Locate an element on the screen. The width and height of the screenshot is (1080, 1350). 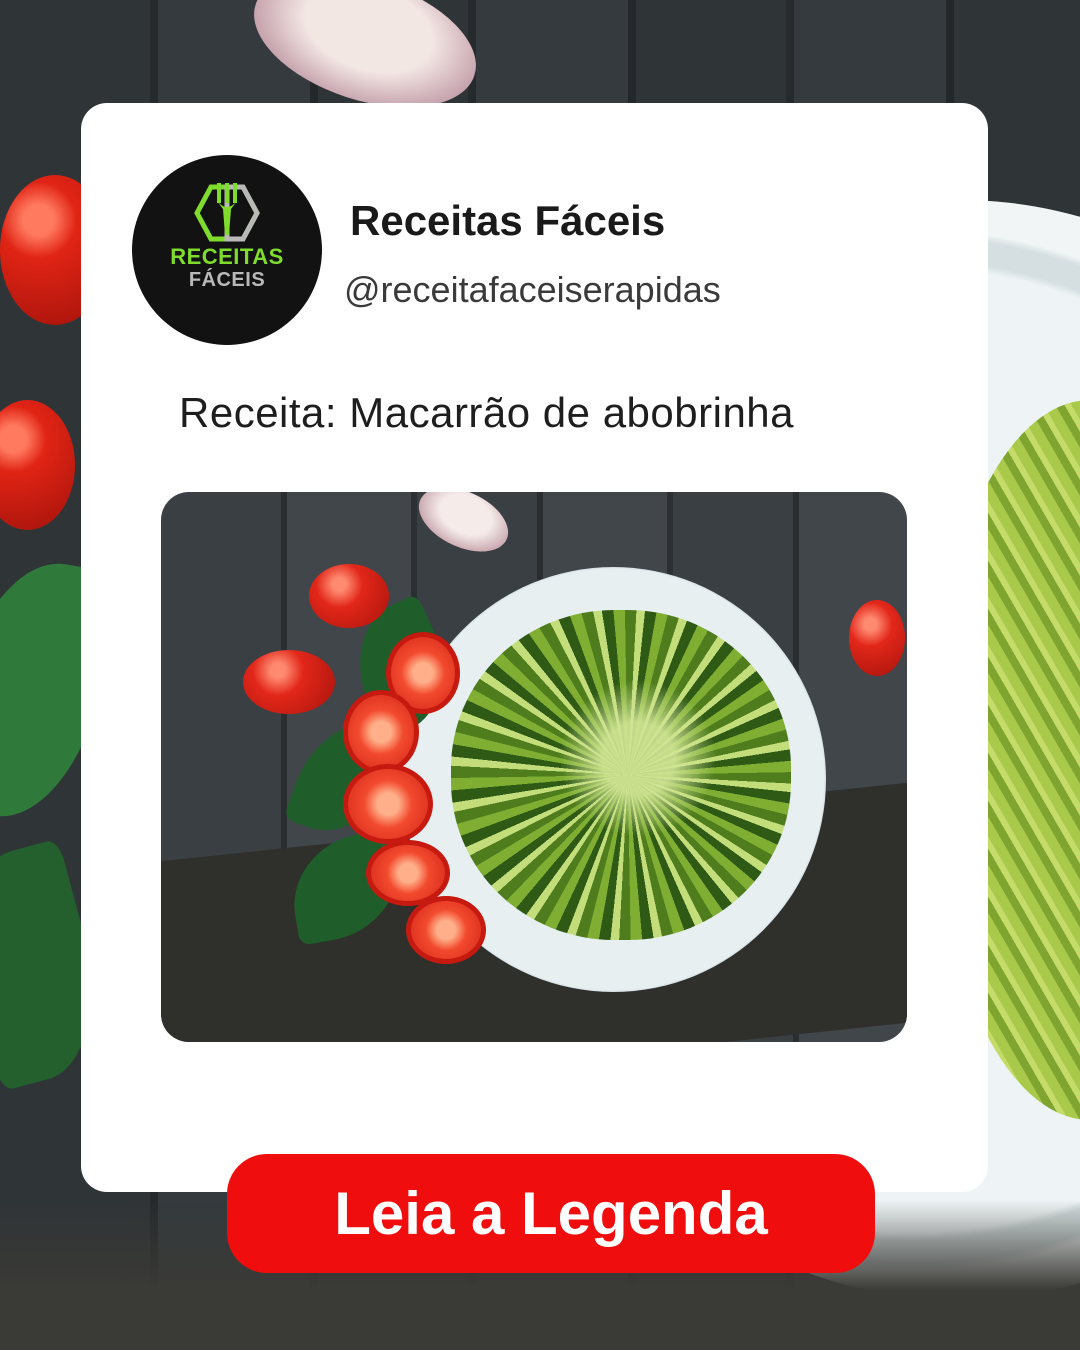
logo-text-line2: FÁCEIS is located at coordinates (227, 280).